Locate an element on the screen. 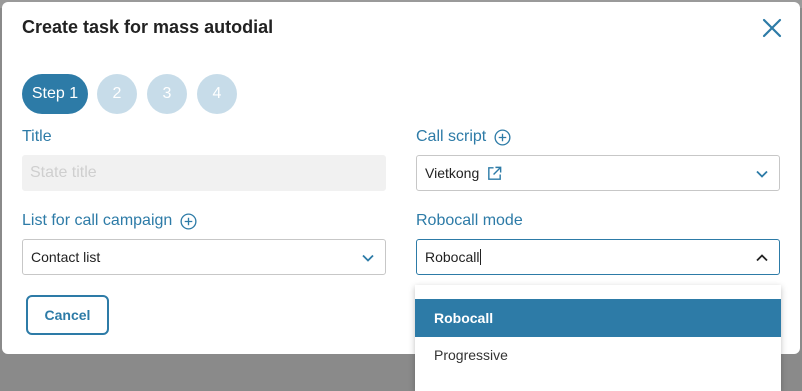 This screenshot has width=802, height=391. list-label: List for call campaign is located at coordinates (109, 221).